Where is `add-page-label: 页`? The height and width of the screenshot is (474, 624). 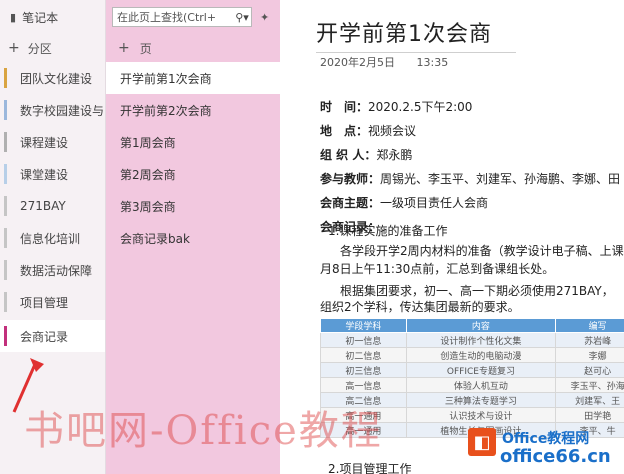
add-page-label: 页 is located at coordinates (145, 48).